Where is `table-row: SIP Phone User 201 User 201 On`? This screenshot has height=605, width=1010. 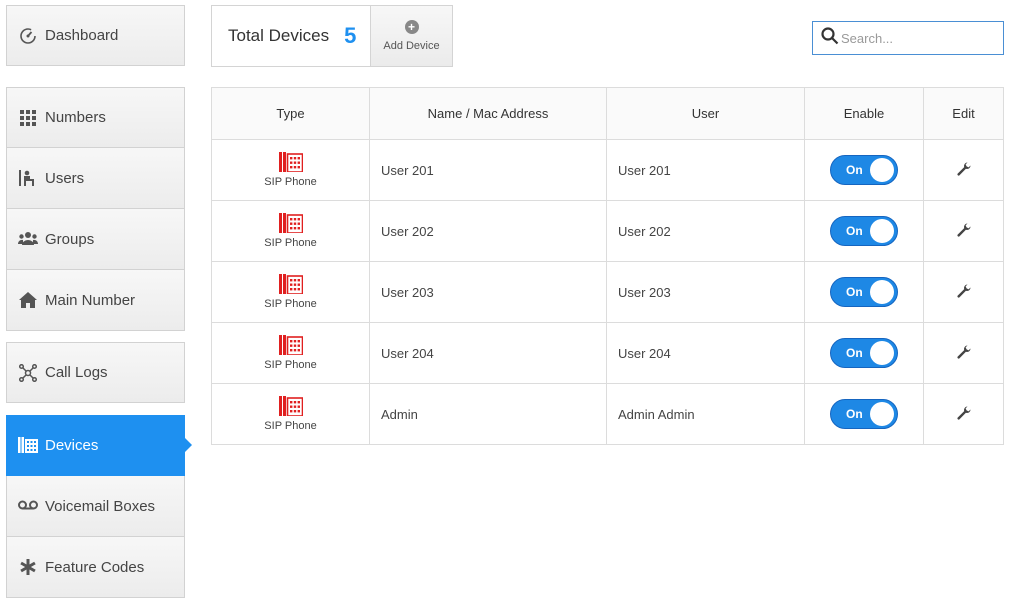
table-row: SIP Phone User 201 User 201 On is located at coordinates (607, 170).